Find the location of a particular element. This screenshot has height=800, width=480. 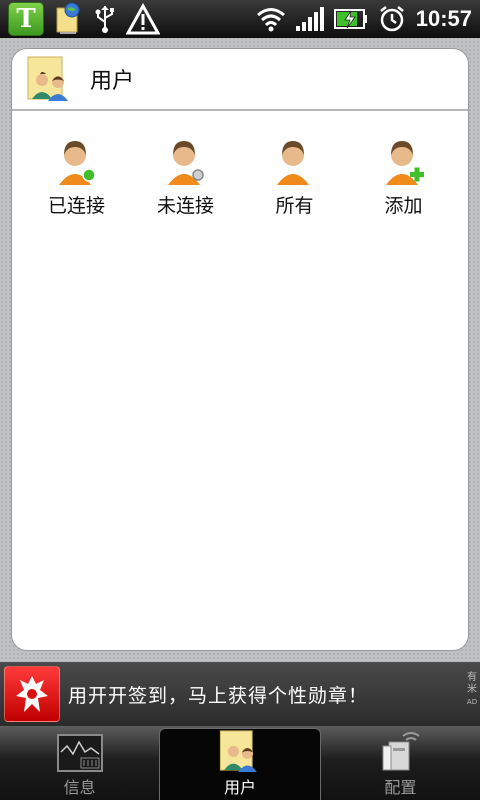

ad-banner: 用开开签到，马上获得个性勋章！ 有 米 AD is located at coordinates (240, 694).